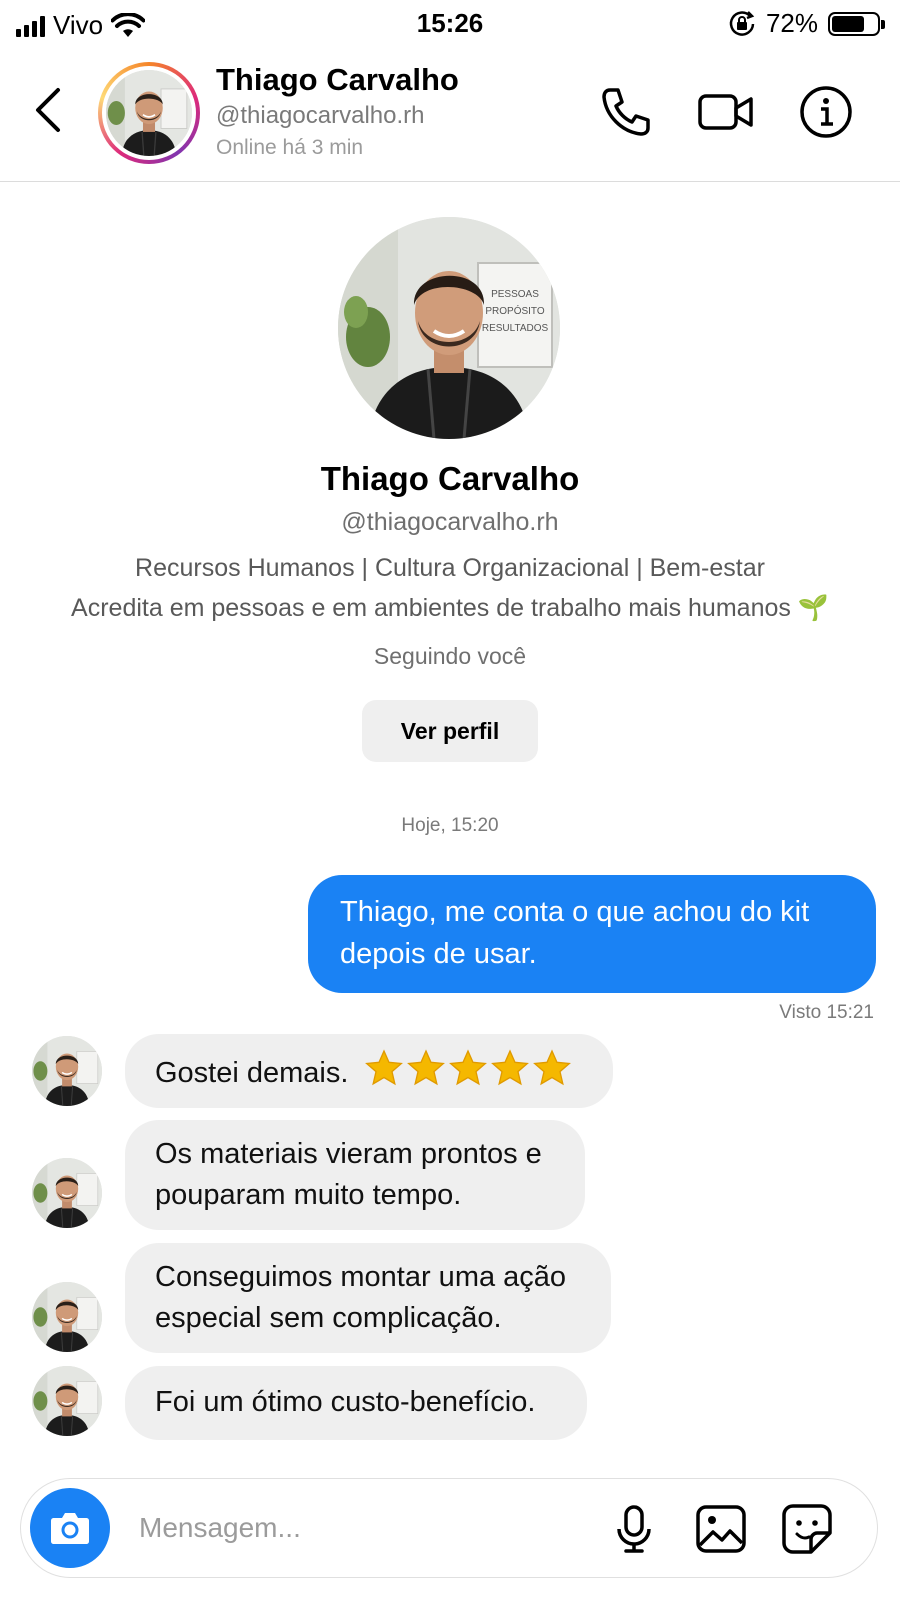 This screenshot has width=900, height=1599. What do you see at coordinates (791, 23) in the screenshot?
I see `battery-percent: 72%` at bounding box center [791, 23].